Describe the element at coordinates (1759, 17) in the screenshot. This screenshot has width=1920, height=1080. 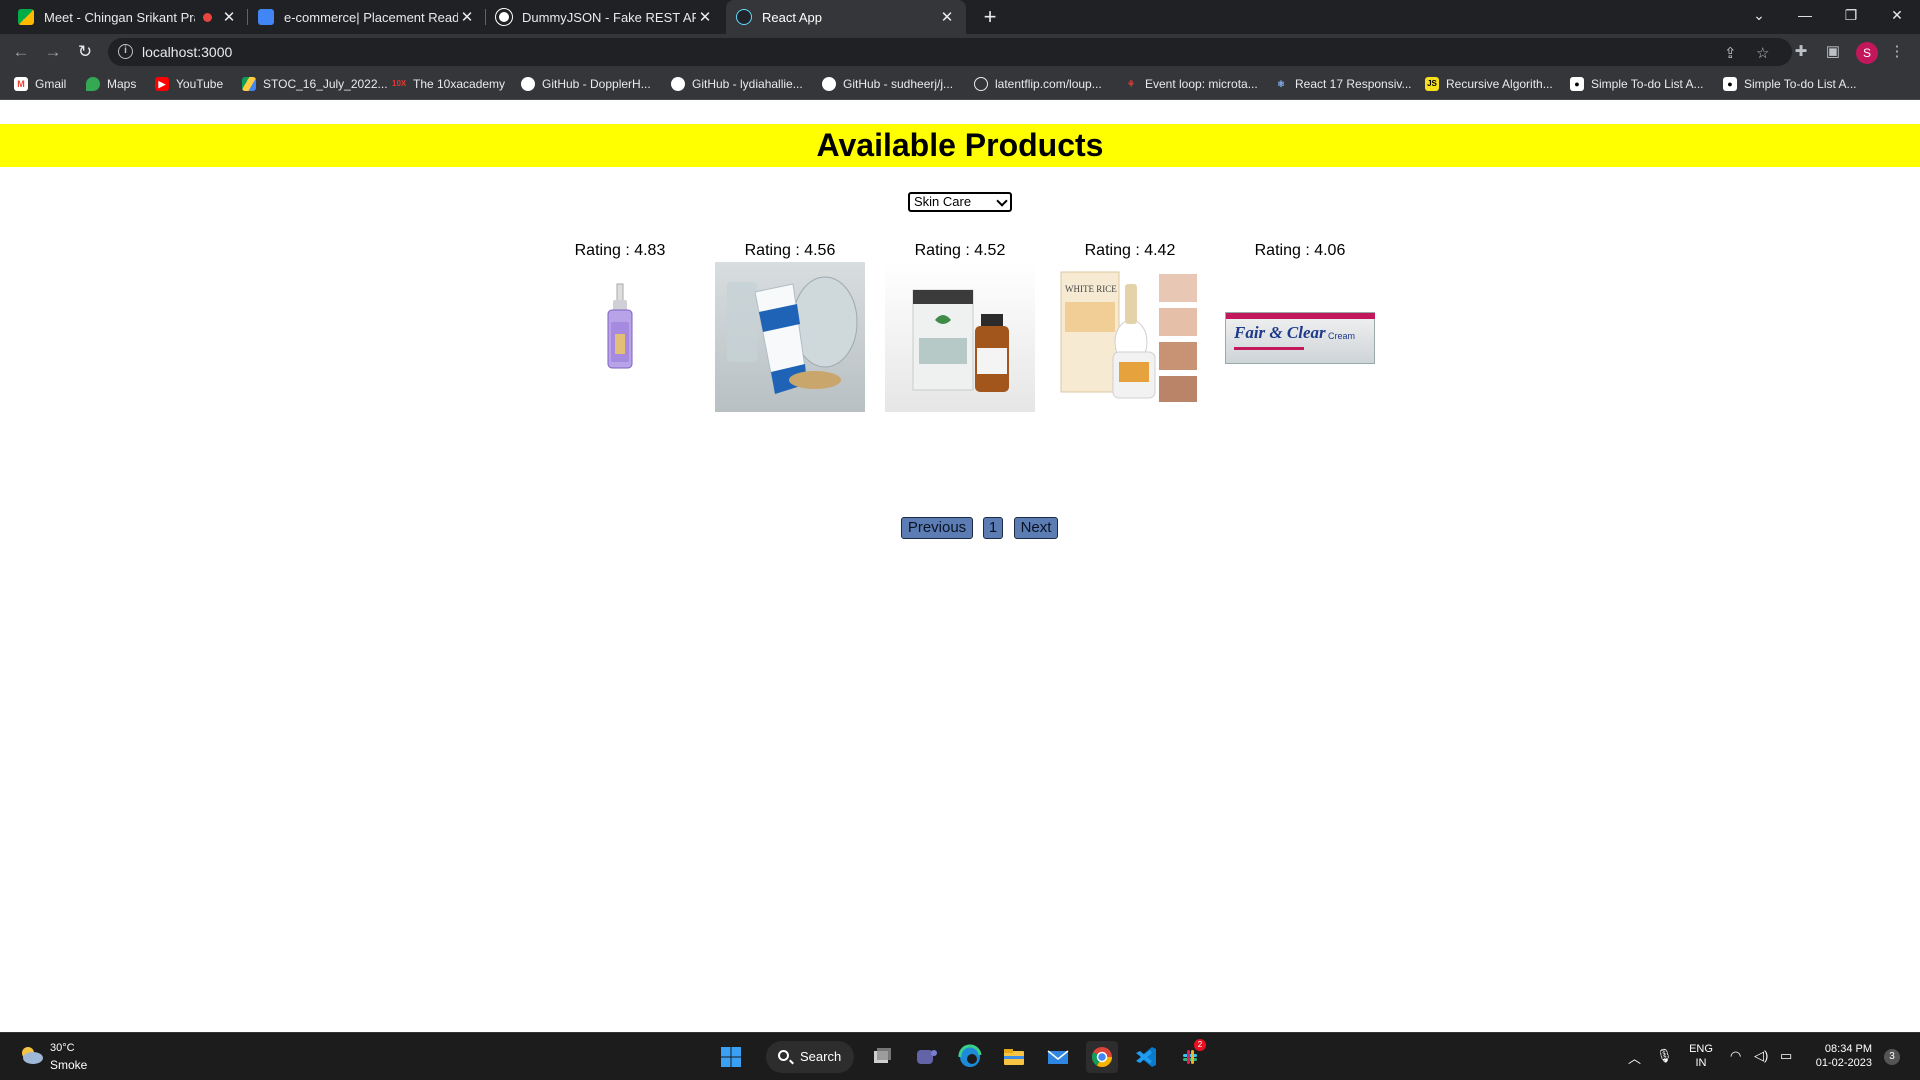
I see `tab-search-icon: ⌄` at that location.